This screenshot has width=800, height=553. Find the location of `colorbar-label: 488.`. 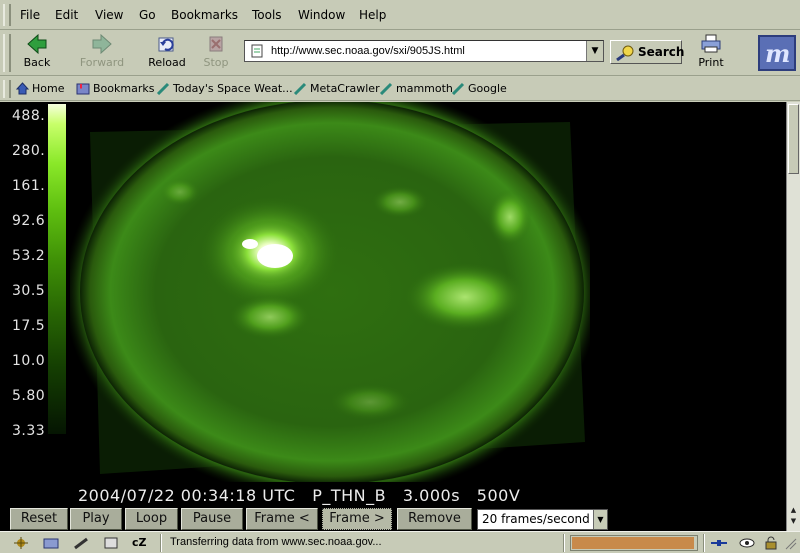

colorbar-label: 488. is located at coordinates (29, 116).